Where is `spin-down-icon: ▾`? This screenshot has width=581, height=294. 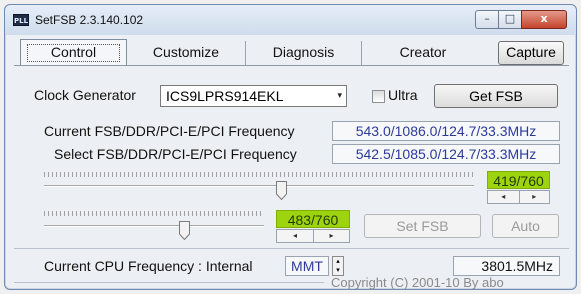 spin-down-icon: ▾ is located at coordinates (338, 270).